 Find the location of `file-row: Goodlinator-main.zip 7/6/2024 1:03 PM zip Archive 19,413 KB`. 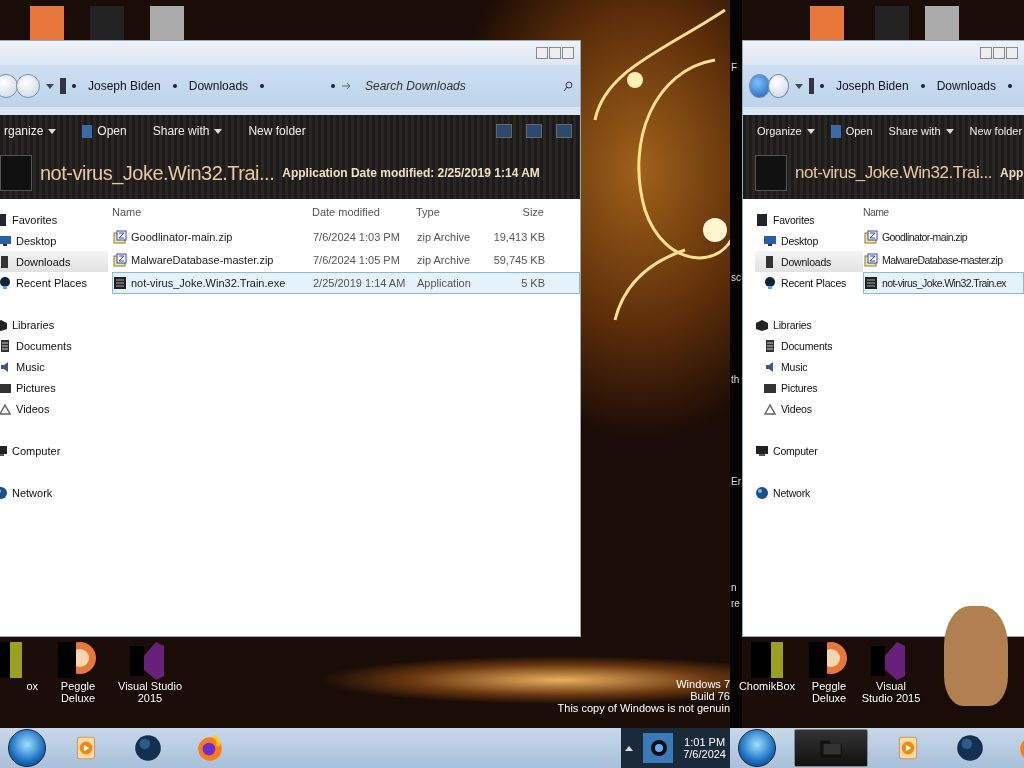

file-row: Goodlinator-main.zip 7/6/2024 1:03 PM zip Archive 19,413 KB is located at coordinates (346, 237).